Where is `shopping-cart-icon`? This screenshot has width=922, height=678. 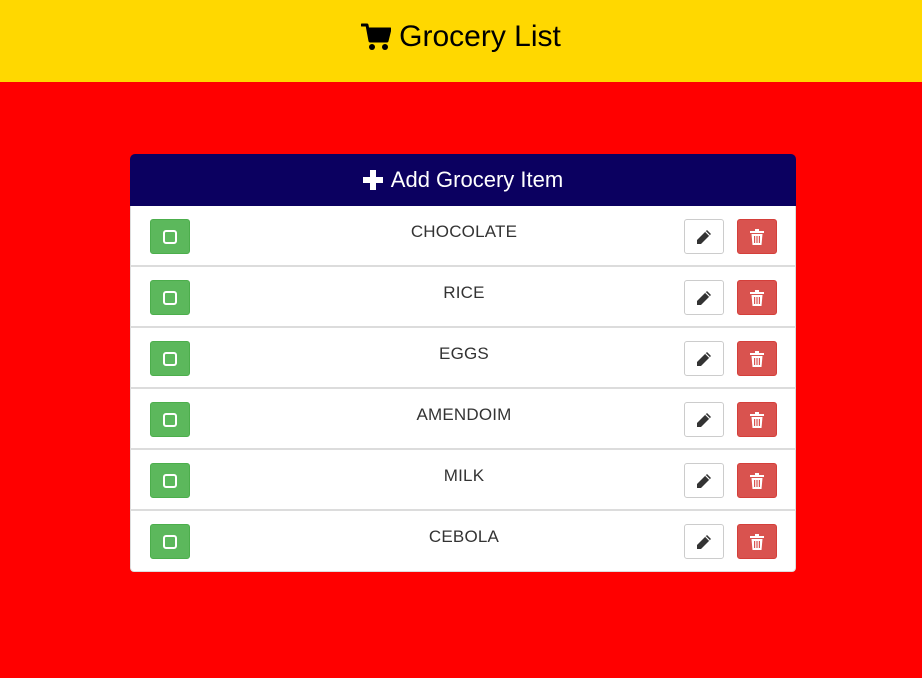 shopping-cart-icon is located at coordinates (376, 37).